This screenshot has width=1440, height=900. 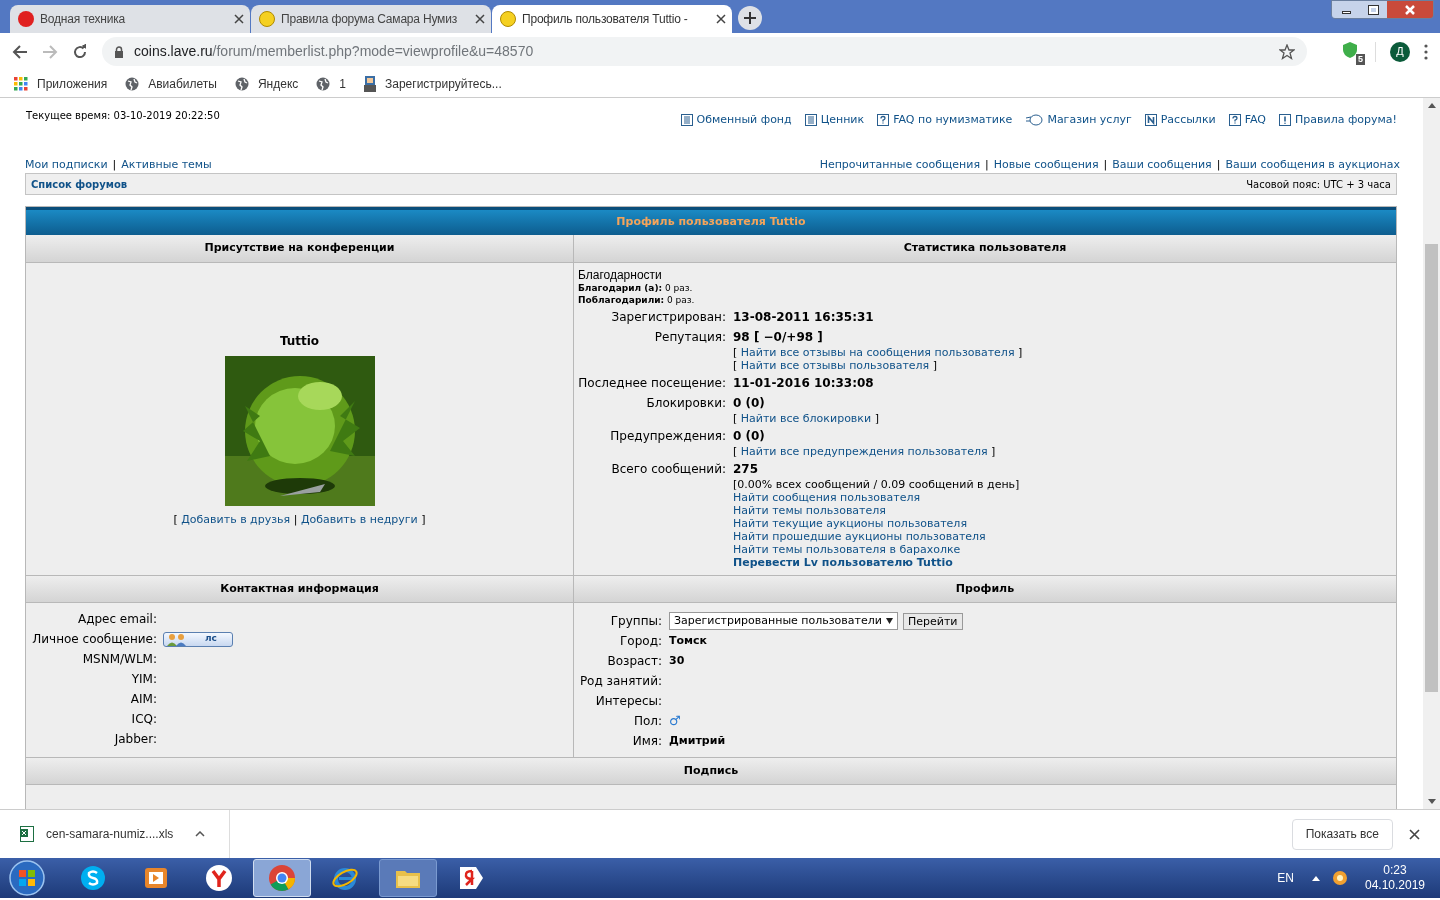 I want to click on scrollbar, so click(x=1431, y=453).